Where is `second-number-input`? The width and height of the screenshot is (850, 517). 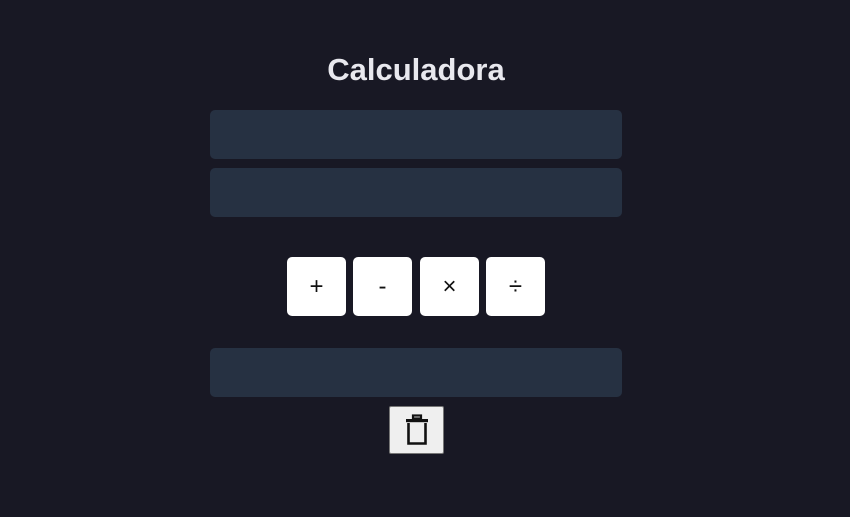
second-number-input is located at coordinates (416, 192).